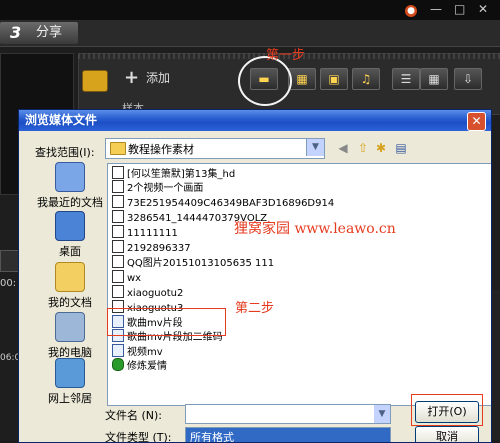  What do you see at coordinates (401, 148) in the screenshot?
I see `view-menu-icon: ▤` at bounding box center [401, 148].